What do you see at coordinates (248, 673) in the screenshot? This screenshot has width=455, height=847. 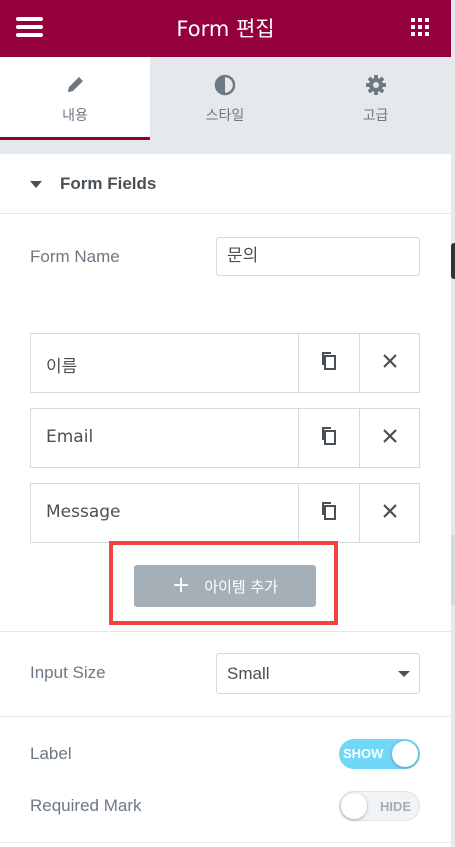 I see `select-value: Small` at bounding box center [248, 673].